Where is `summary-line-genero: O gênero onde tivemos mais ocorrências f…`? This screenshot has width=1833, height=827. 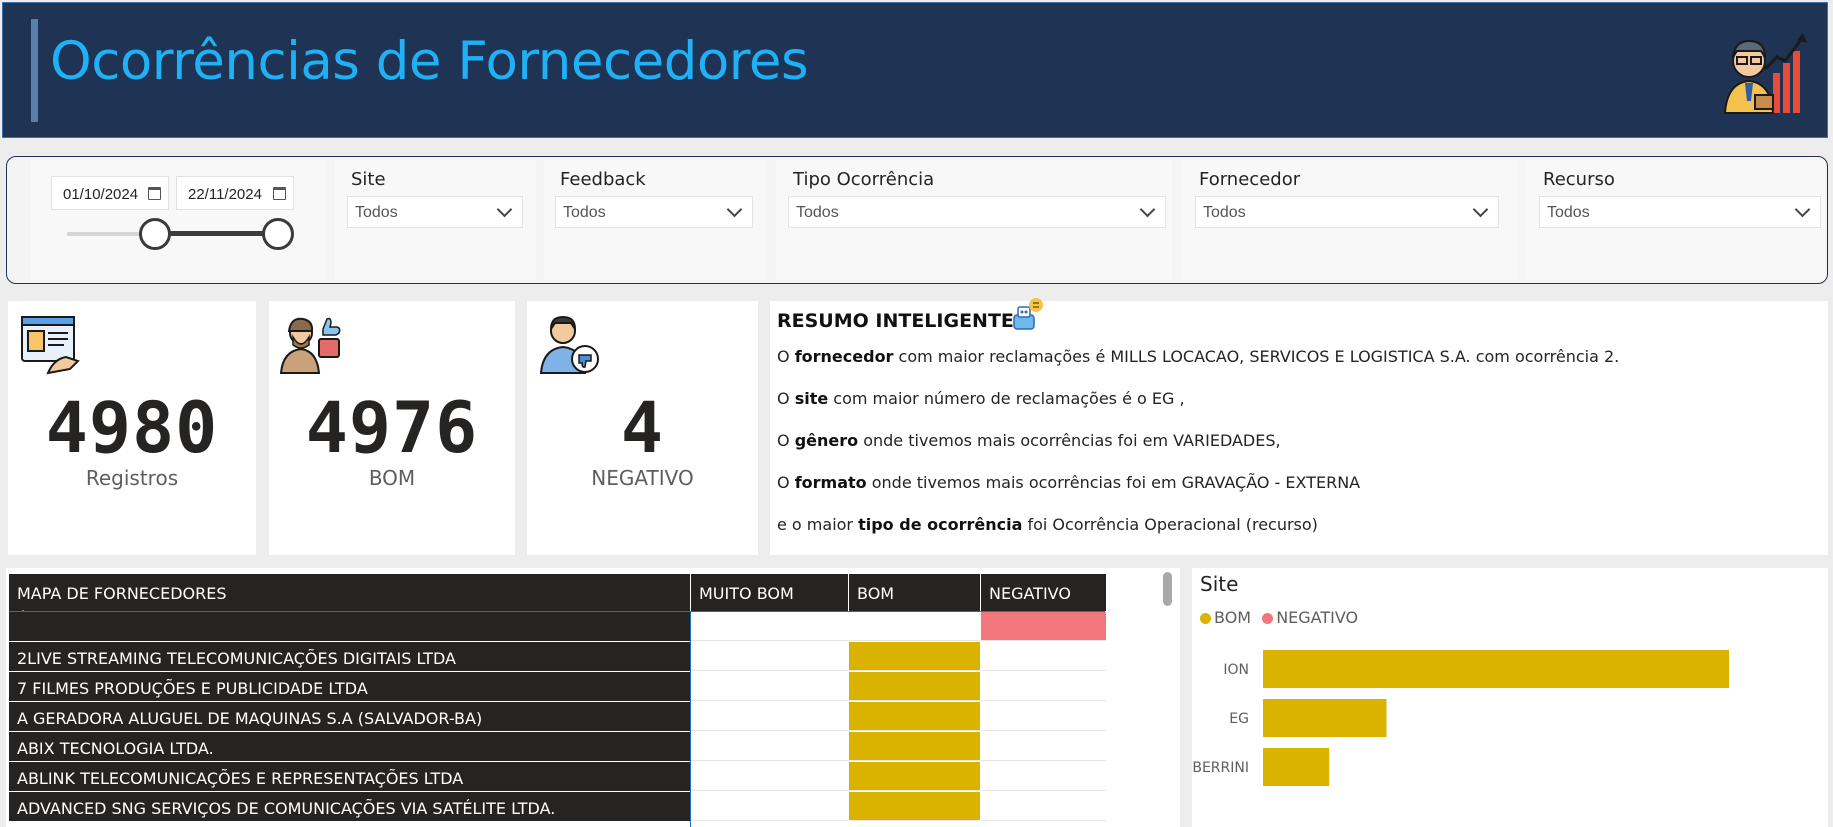
summary-line-genero: O gênero onde tivemos mais ocorrências f… is located at coordinates (1029, 440).